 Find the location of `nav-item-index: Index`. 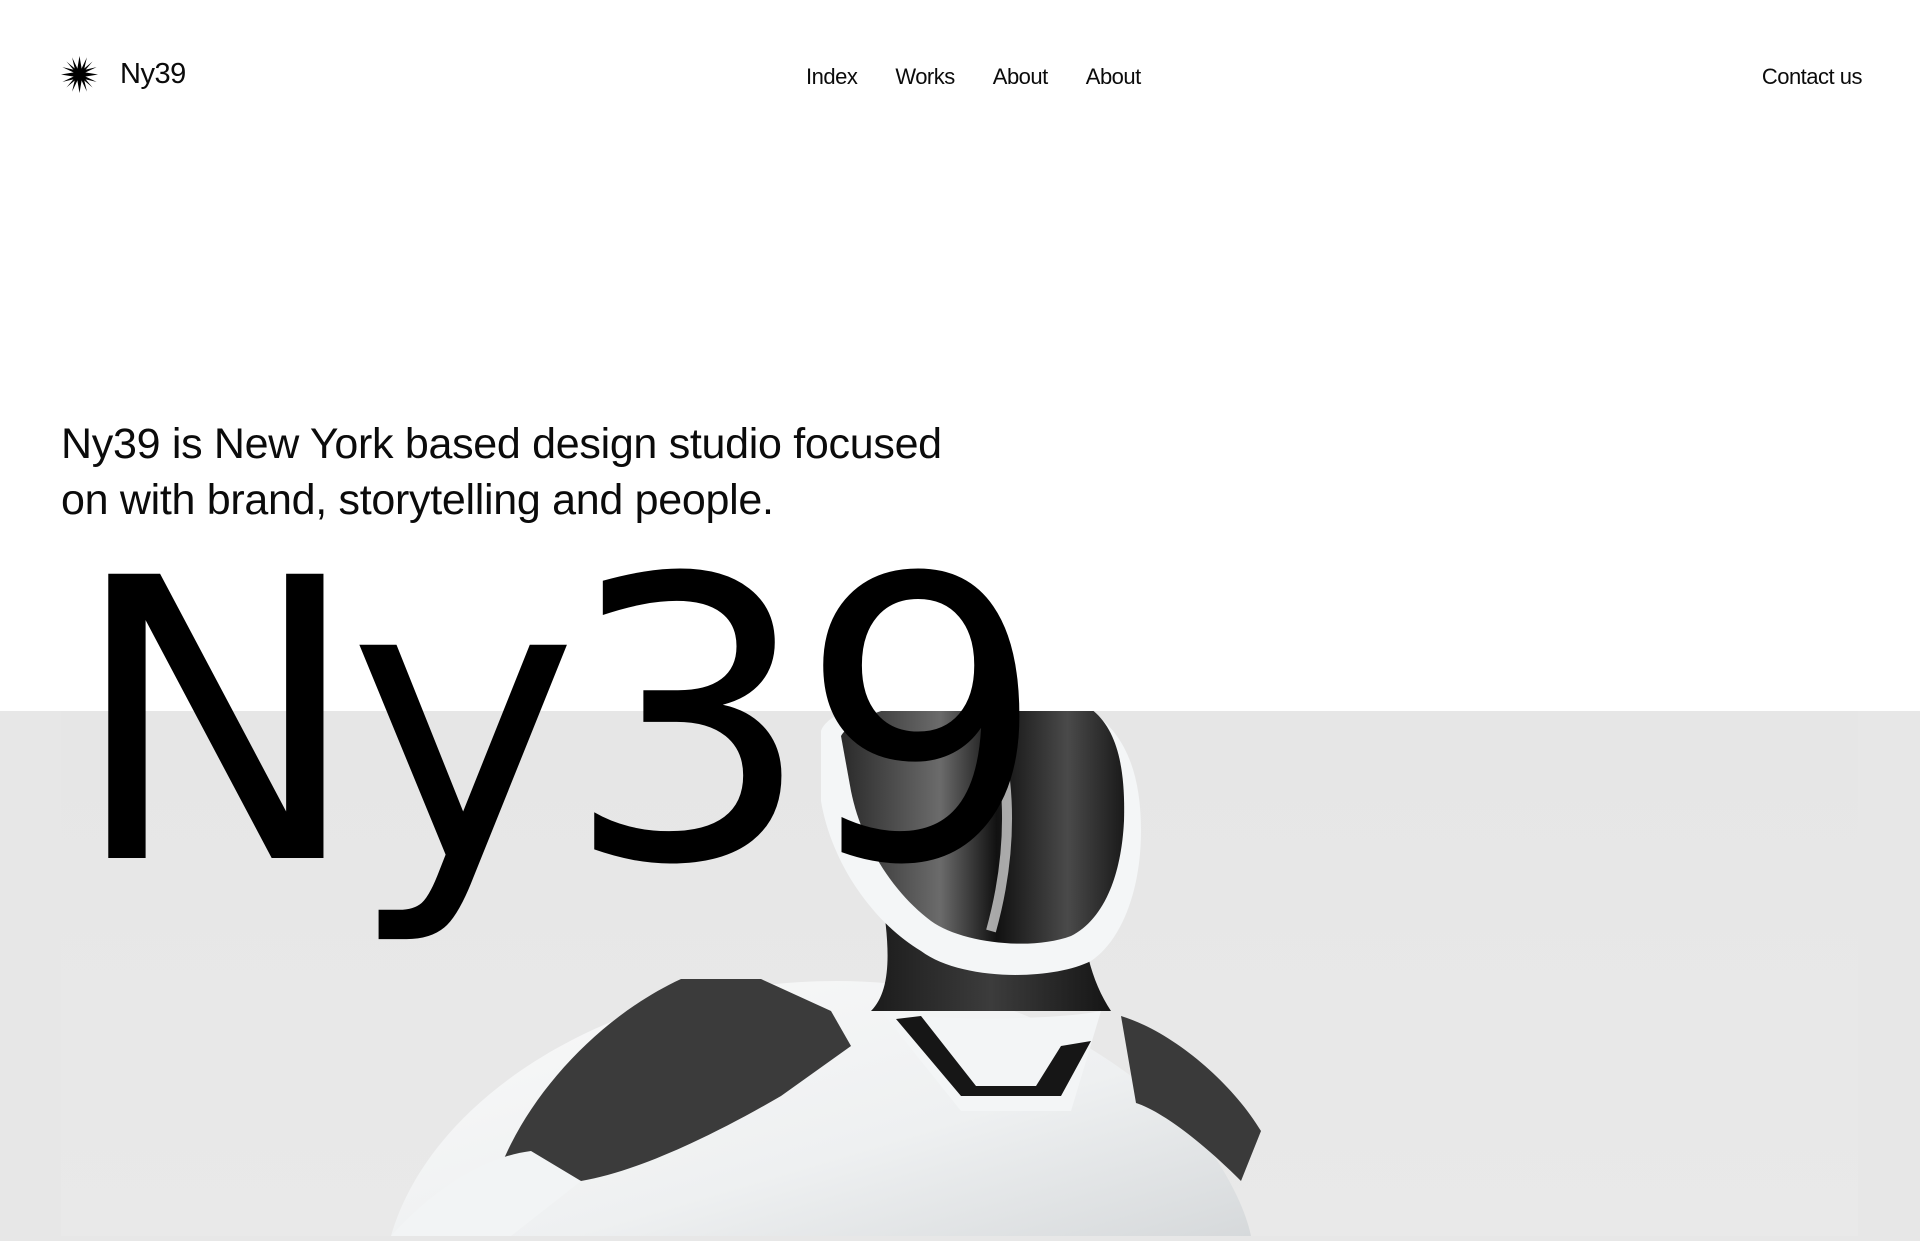

nav-item-index: Index is located at coordinates (832, 77).